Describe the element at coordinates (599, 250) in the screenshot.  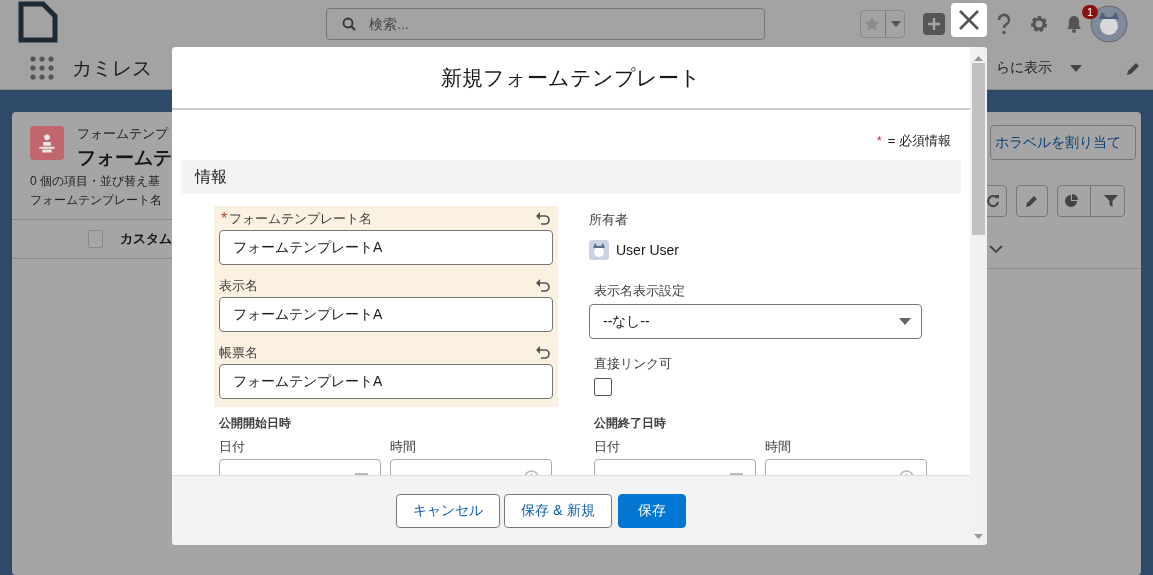
I see `user-avatar-icon` at that location.